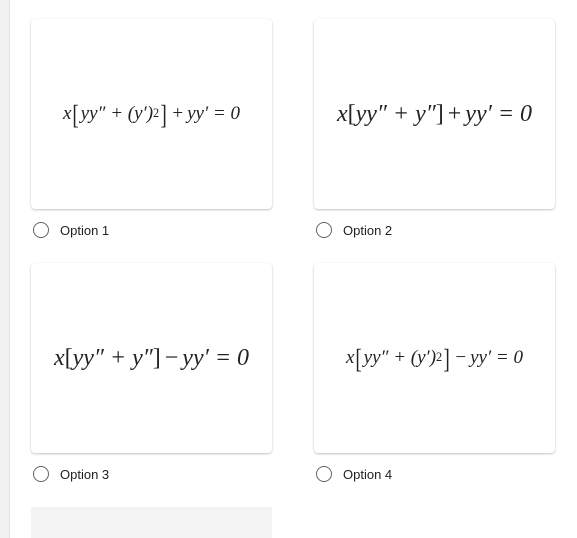 The image size is (577, 538). Describe the element at coordinates (368, 474) in the screenshot. I see `option-4-label: Option 4` at that location.